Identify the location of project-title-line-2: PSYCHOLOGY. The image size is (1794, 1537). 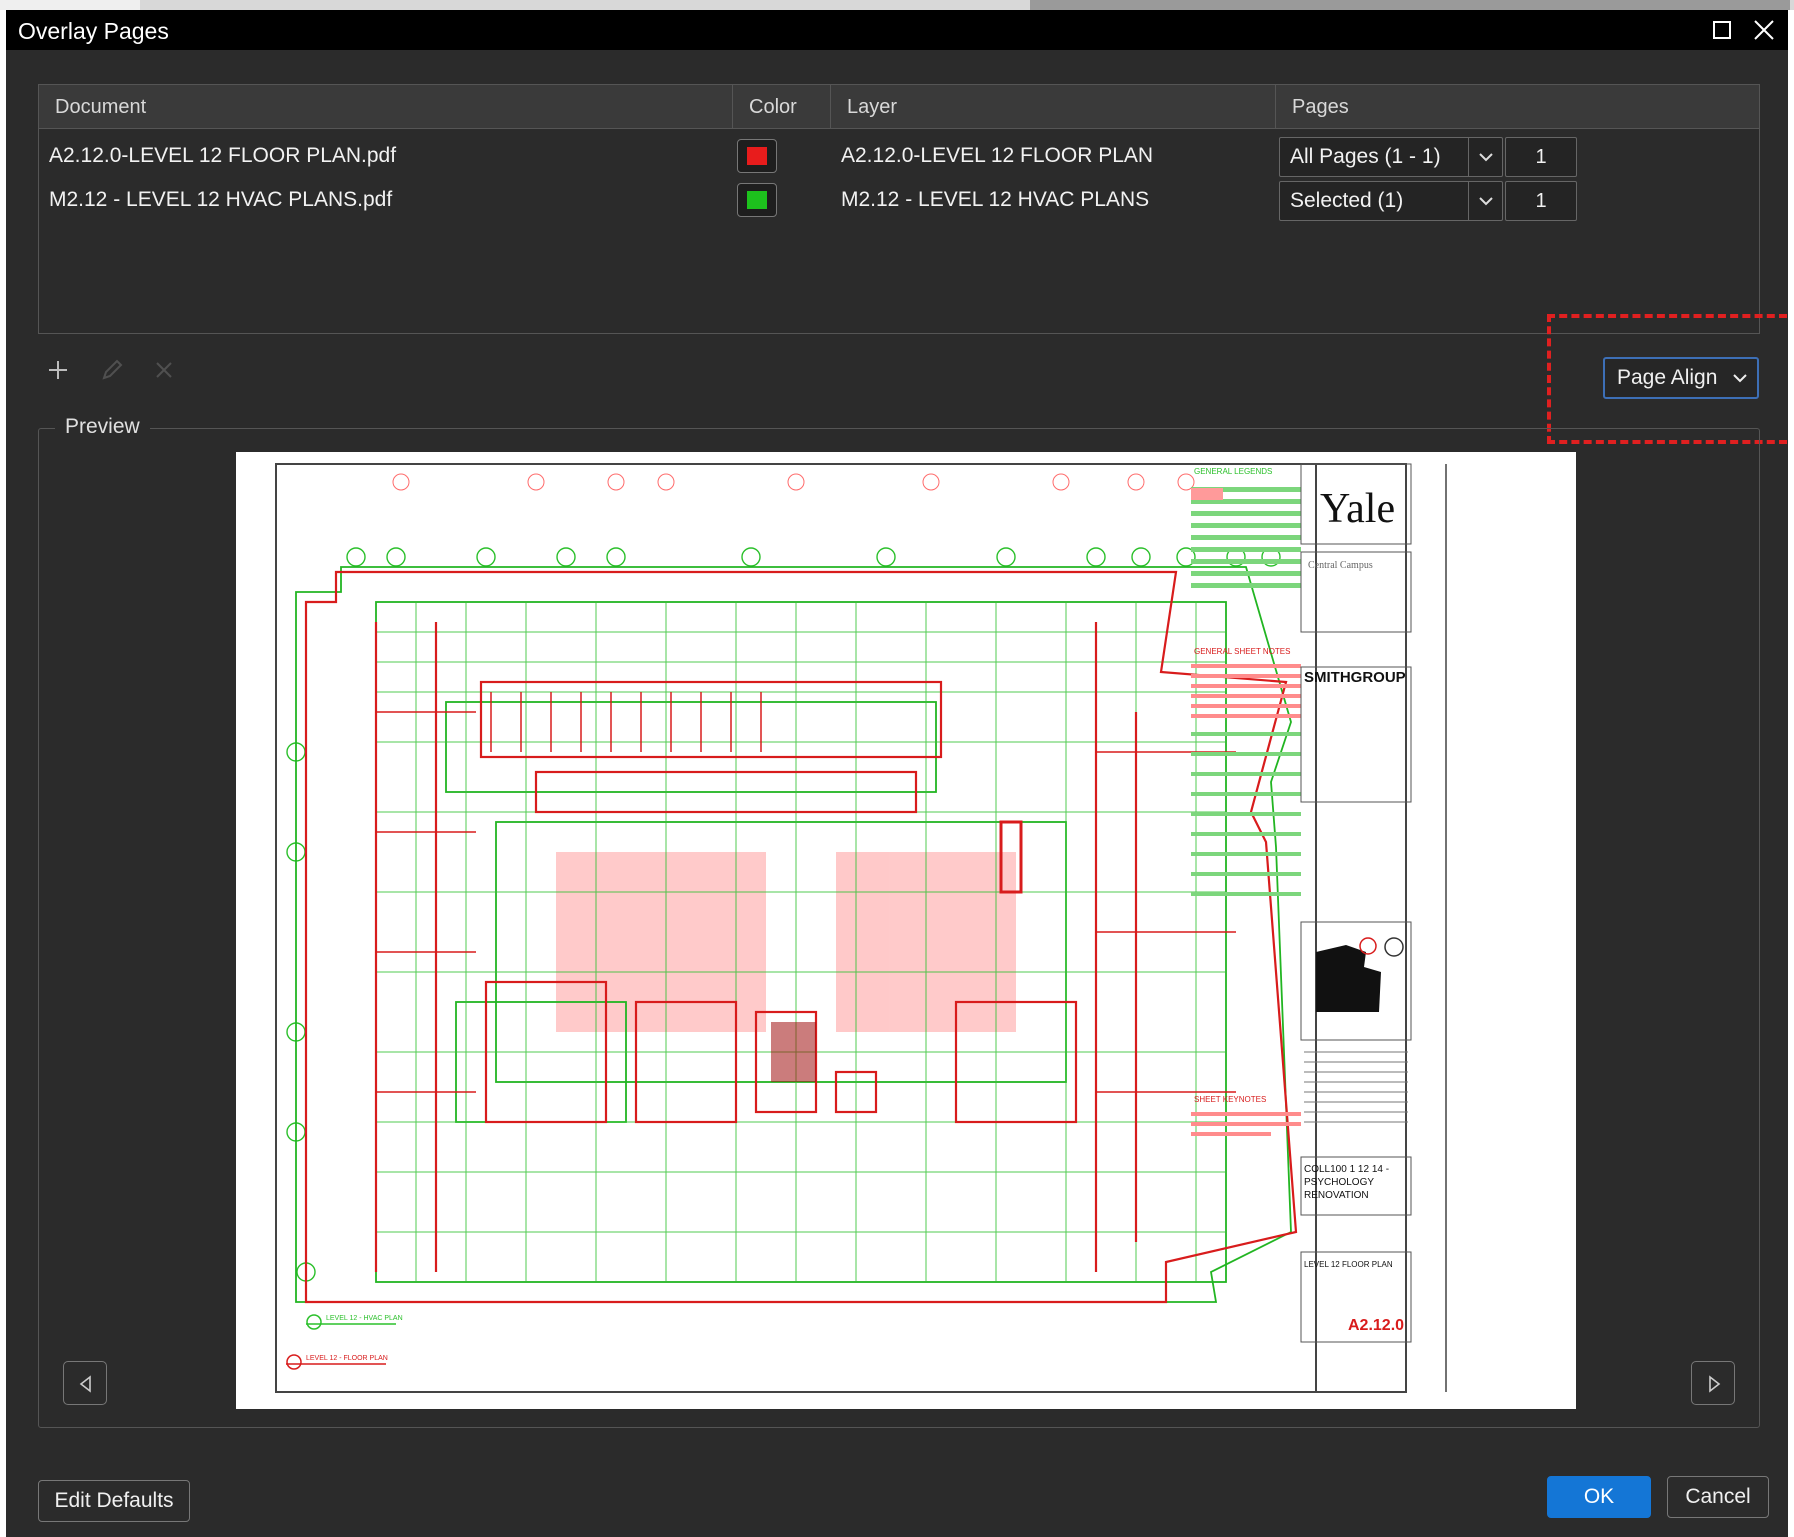
(1339, 1182).